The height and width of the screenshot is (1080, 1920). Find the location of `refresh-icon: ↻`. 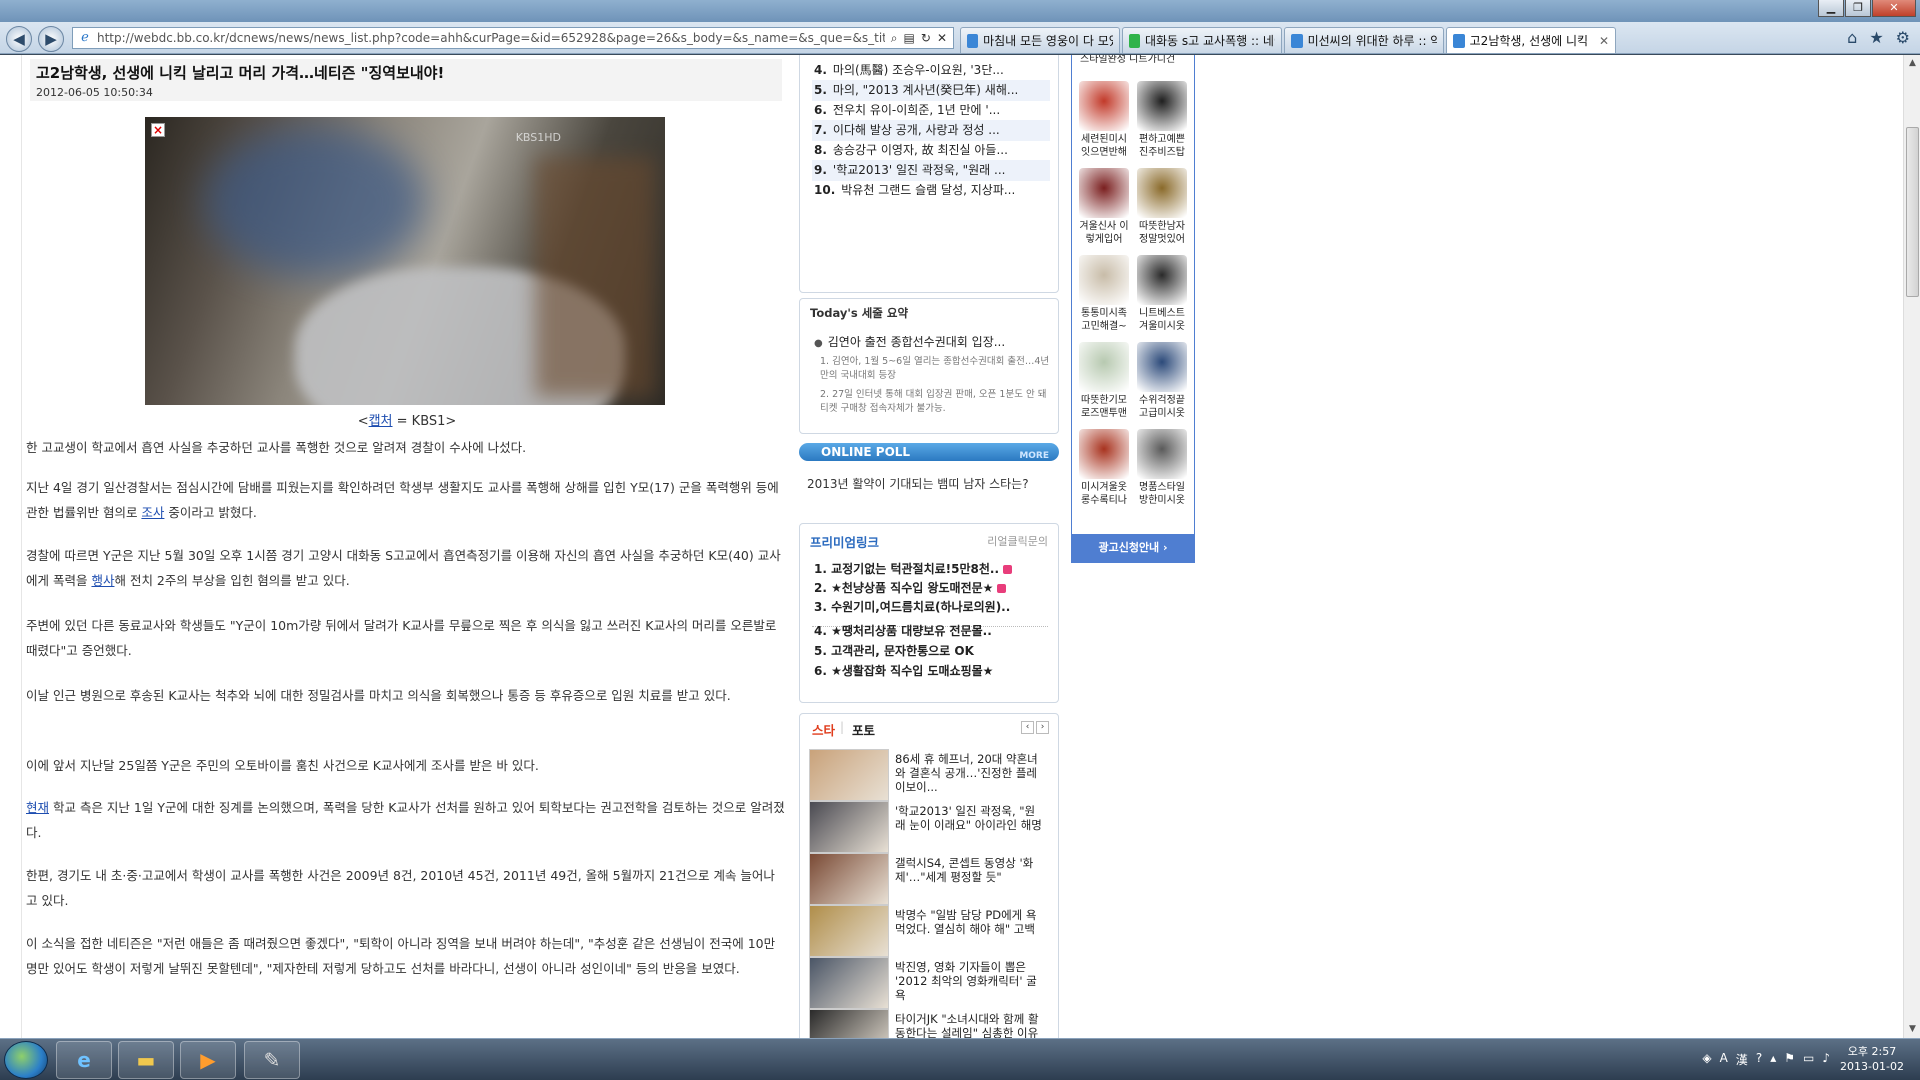

refresh-icon: ↻ is located at coordinates (926, 38).